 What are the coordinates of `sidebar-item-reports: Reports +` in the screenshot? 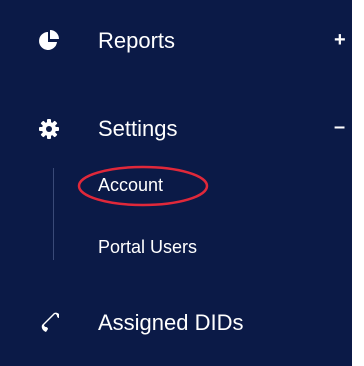 It's located at (176, 43).